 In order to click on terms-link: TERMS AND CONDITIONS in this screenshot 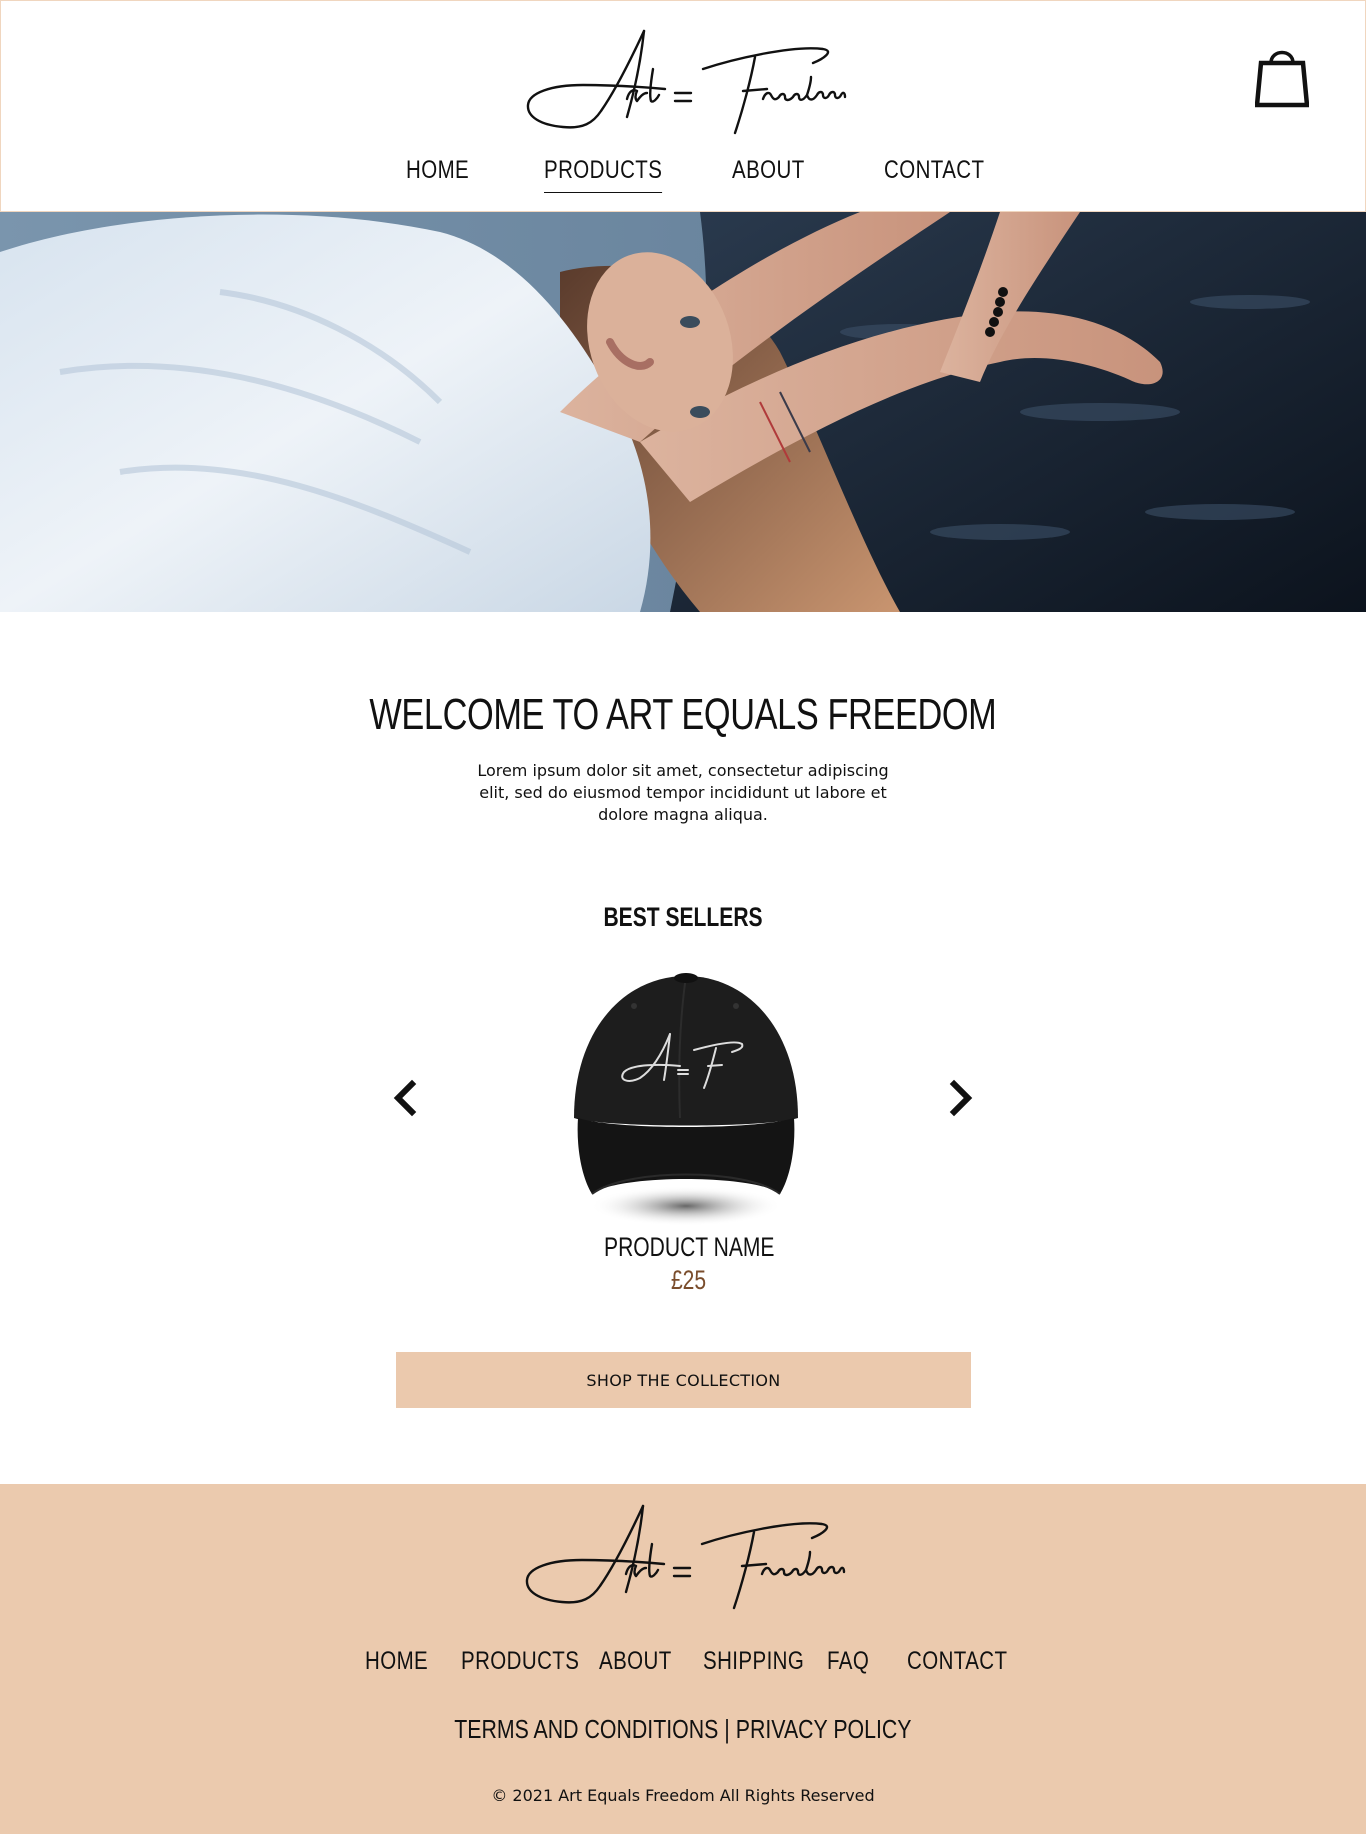, I will do `click(586, 1729)`.